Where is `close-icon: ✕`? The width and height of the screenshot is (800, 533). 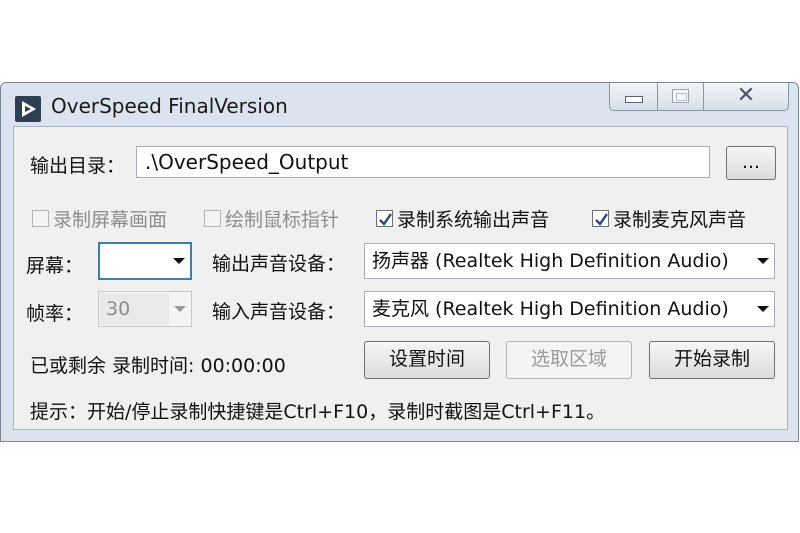 close-icon: ✕ is located at coordinates (746, 95).